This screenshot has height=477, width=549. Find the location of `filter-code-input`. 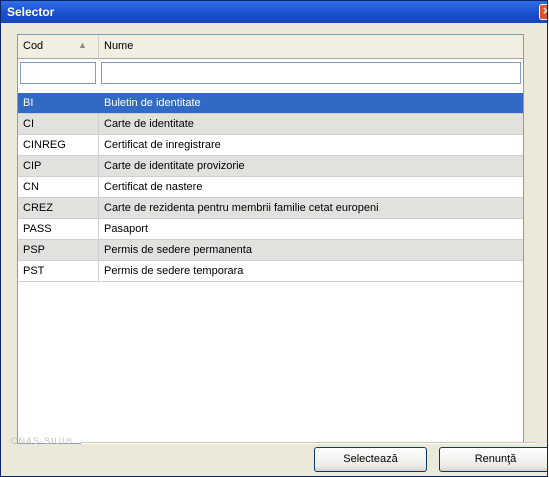

filter-code-input is located at coordinates (58, 73).